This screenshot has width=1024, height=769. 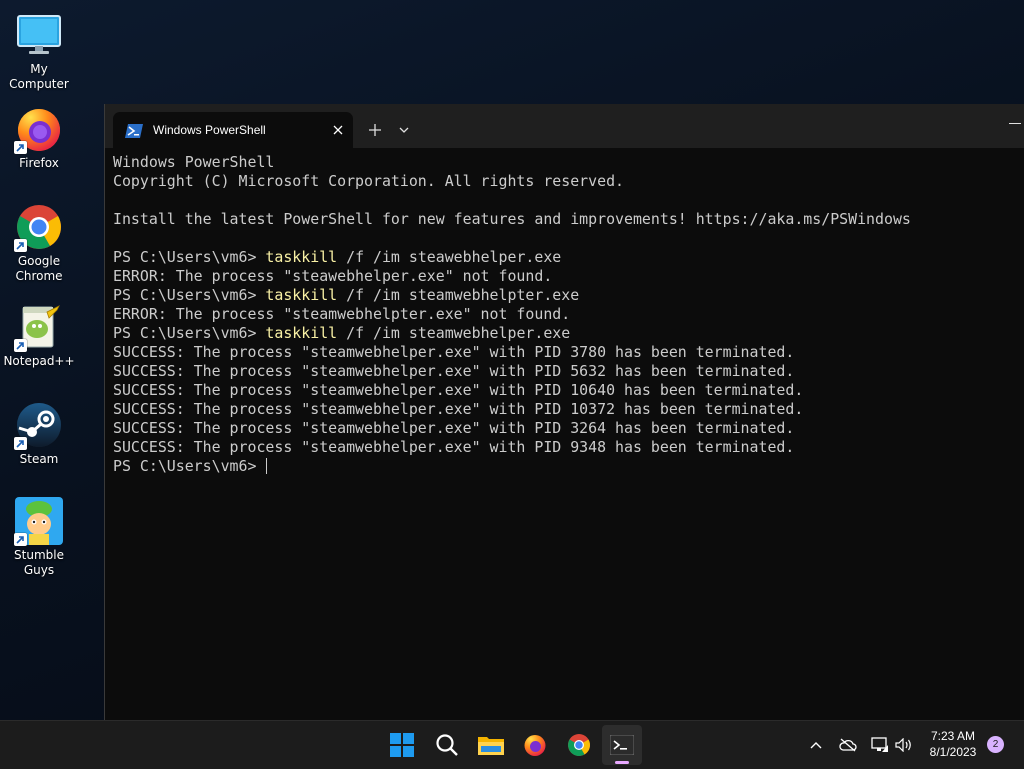 I want to click on search-button, so click(x=447, y=745).